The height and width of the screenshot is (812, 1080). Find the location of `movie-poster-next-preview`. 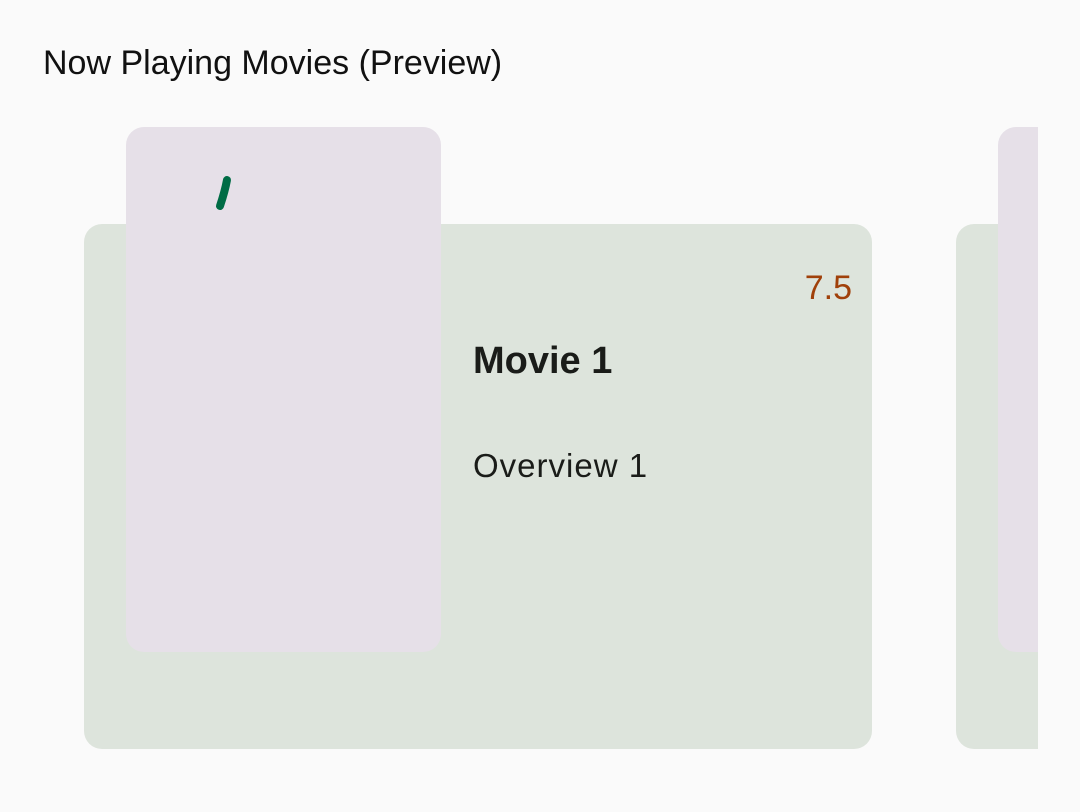

movie-poster-next-preview is located at coordinates (1018, 389).